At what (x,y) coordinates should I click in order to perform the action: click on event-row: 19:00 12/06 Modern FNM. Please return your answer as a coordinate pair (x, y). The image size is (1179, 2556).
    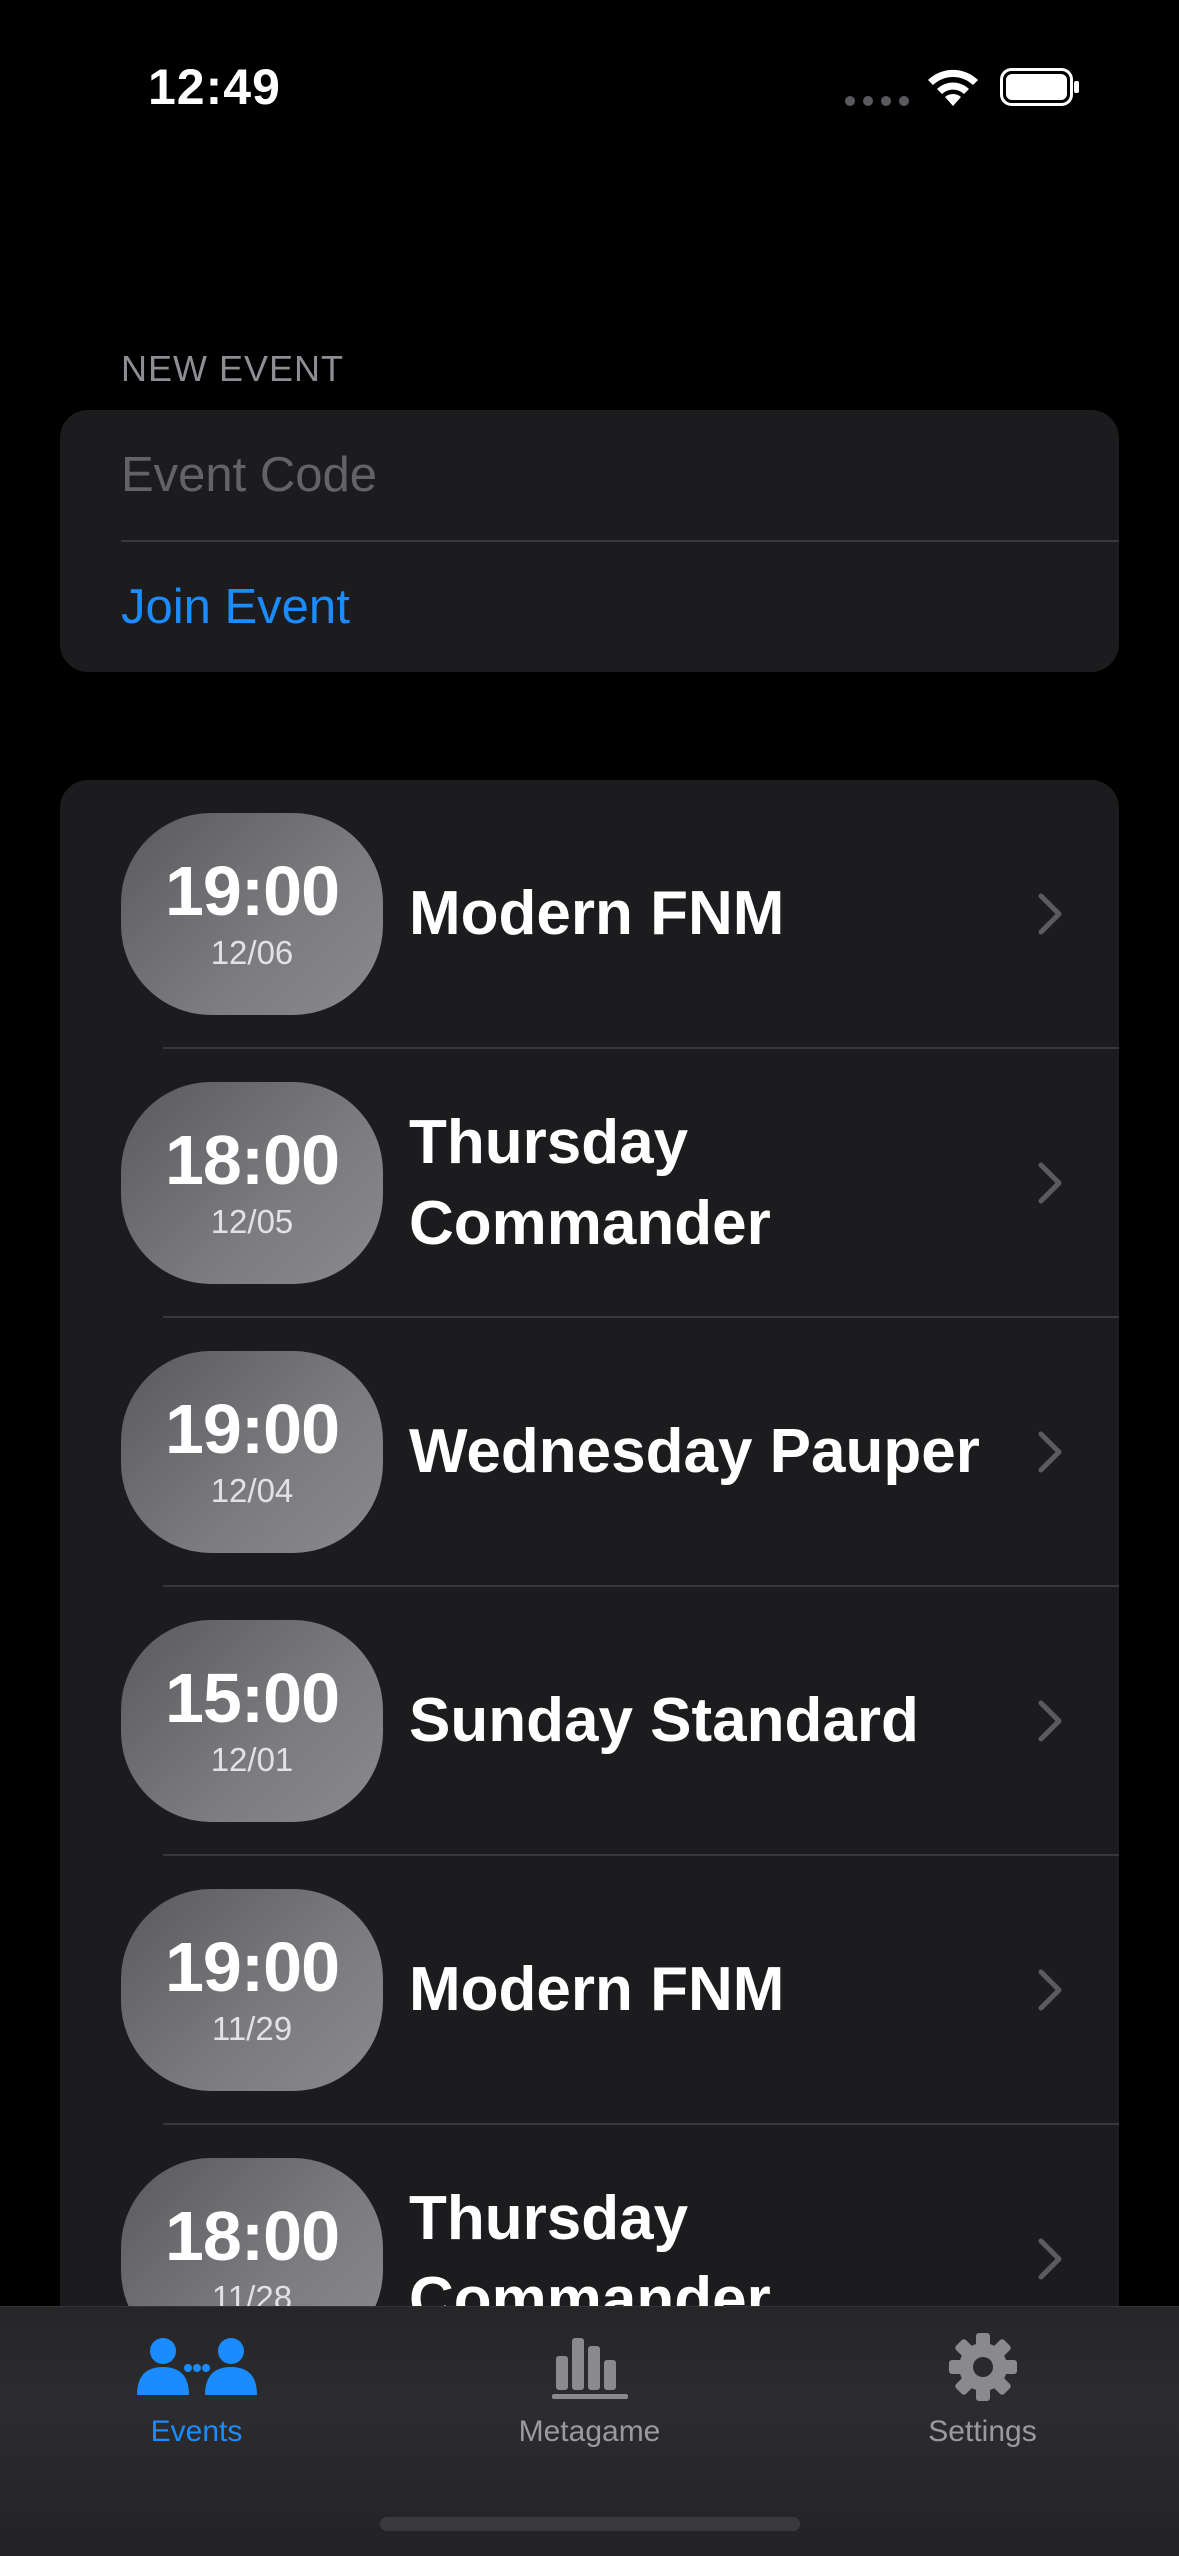
    Looking at the image, I should click on (589, 914).